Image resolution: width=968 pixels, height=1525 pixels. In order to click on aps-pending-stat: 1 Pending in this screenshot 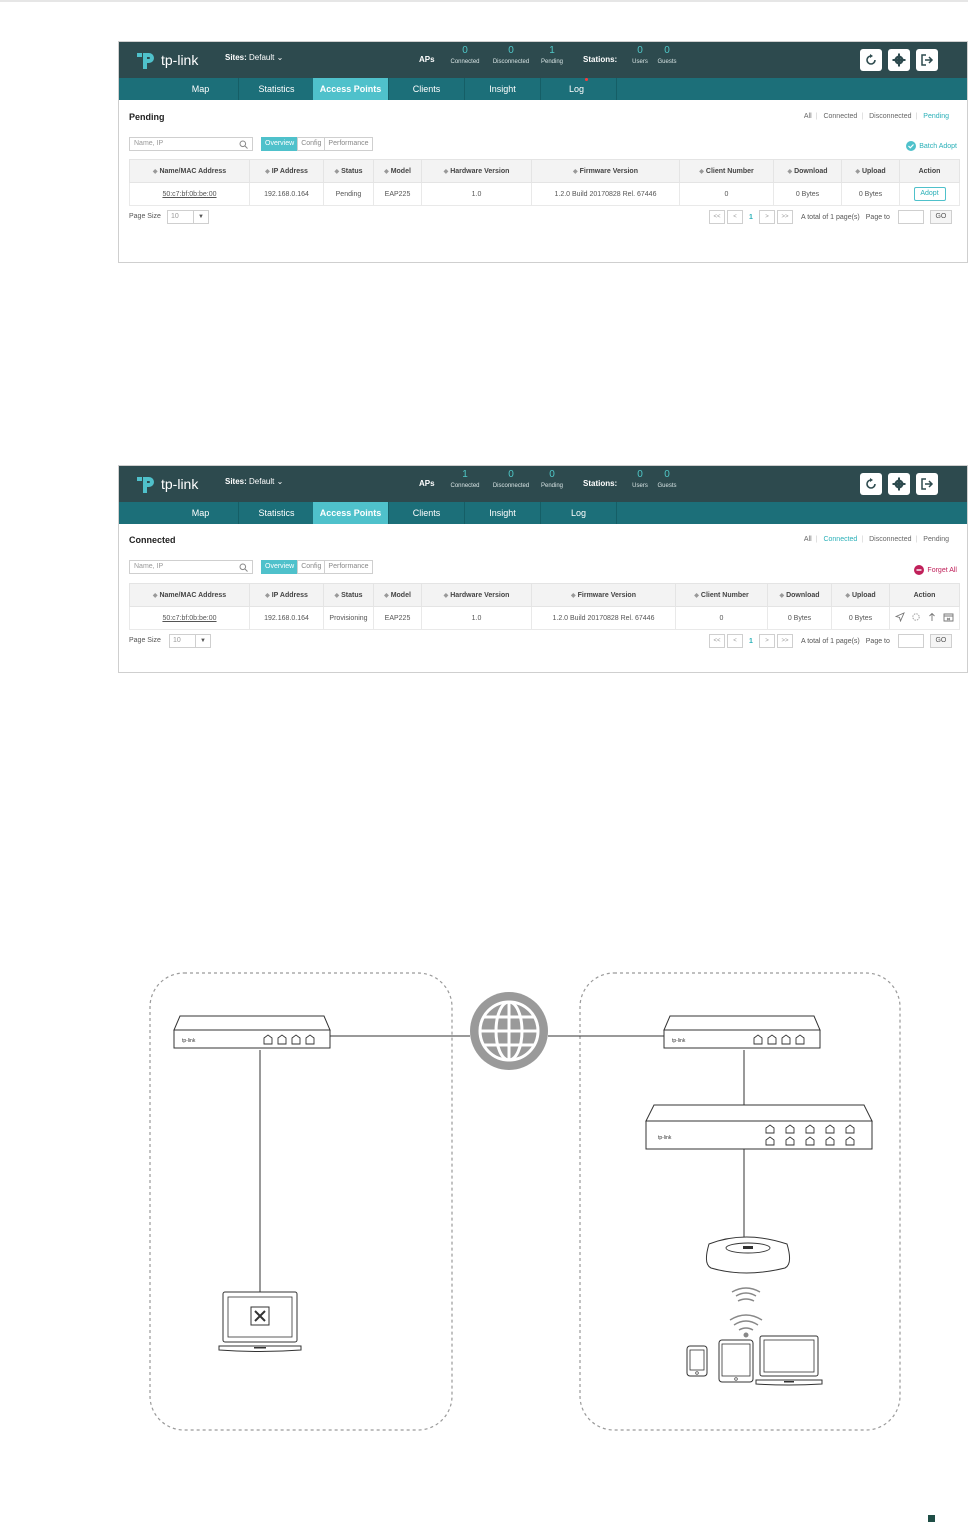, I will do `click(552, 56)`.